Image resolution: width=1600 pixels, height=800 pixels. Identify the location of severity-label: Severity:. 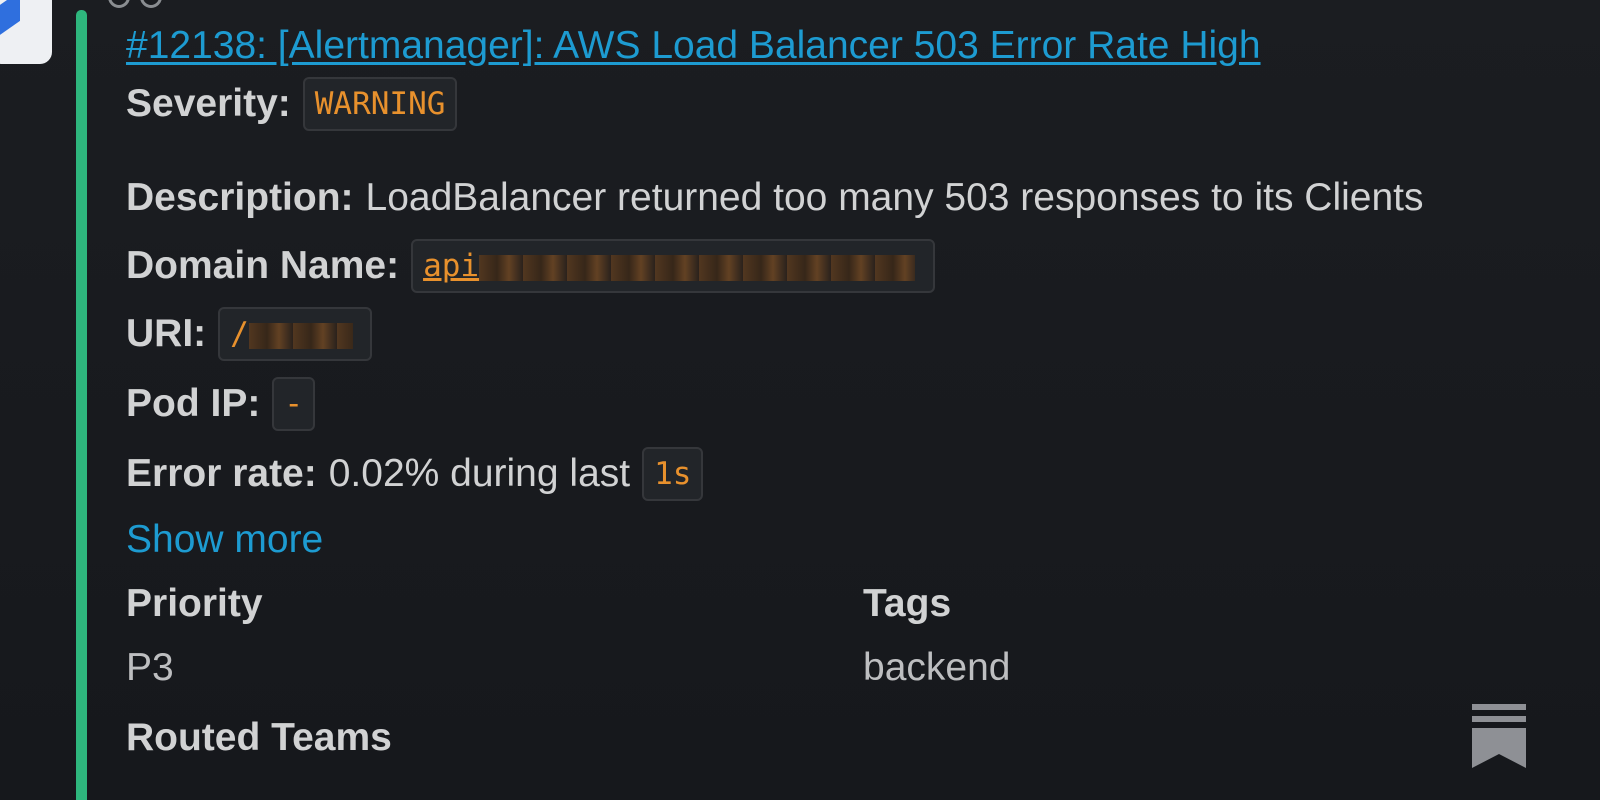
(208, 103).